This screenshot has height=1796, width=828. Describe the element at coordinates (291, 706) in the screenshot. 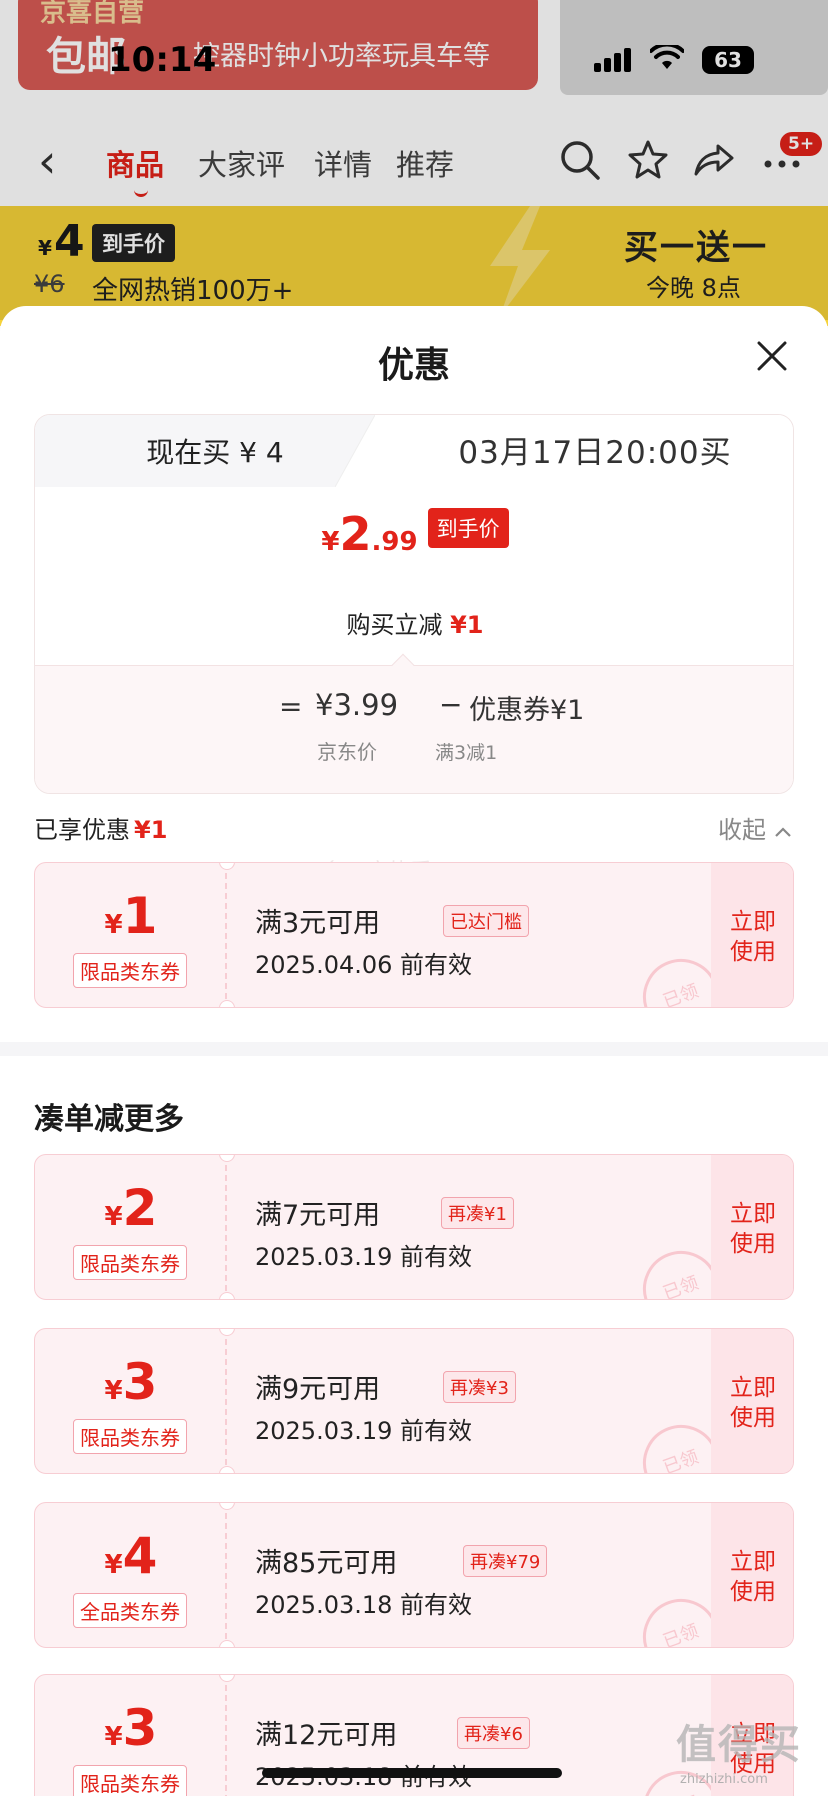

I see `calc-equals: =` at that location.